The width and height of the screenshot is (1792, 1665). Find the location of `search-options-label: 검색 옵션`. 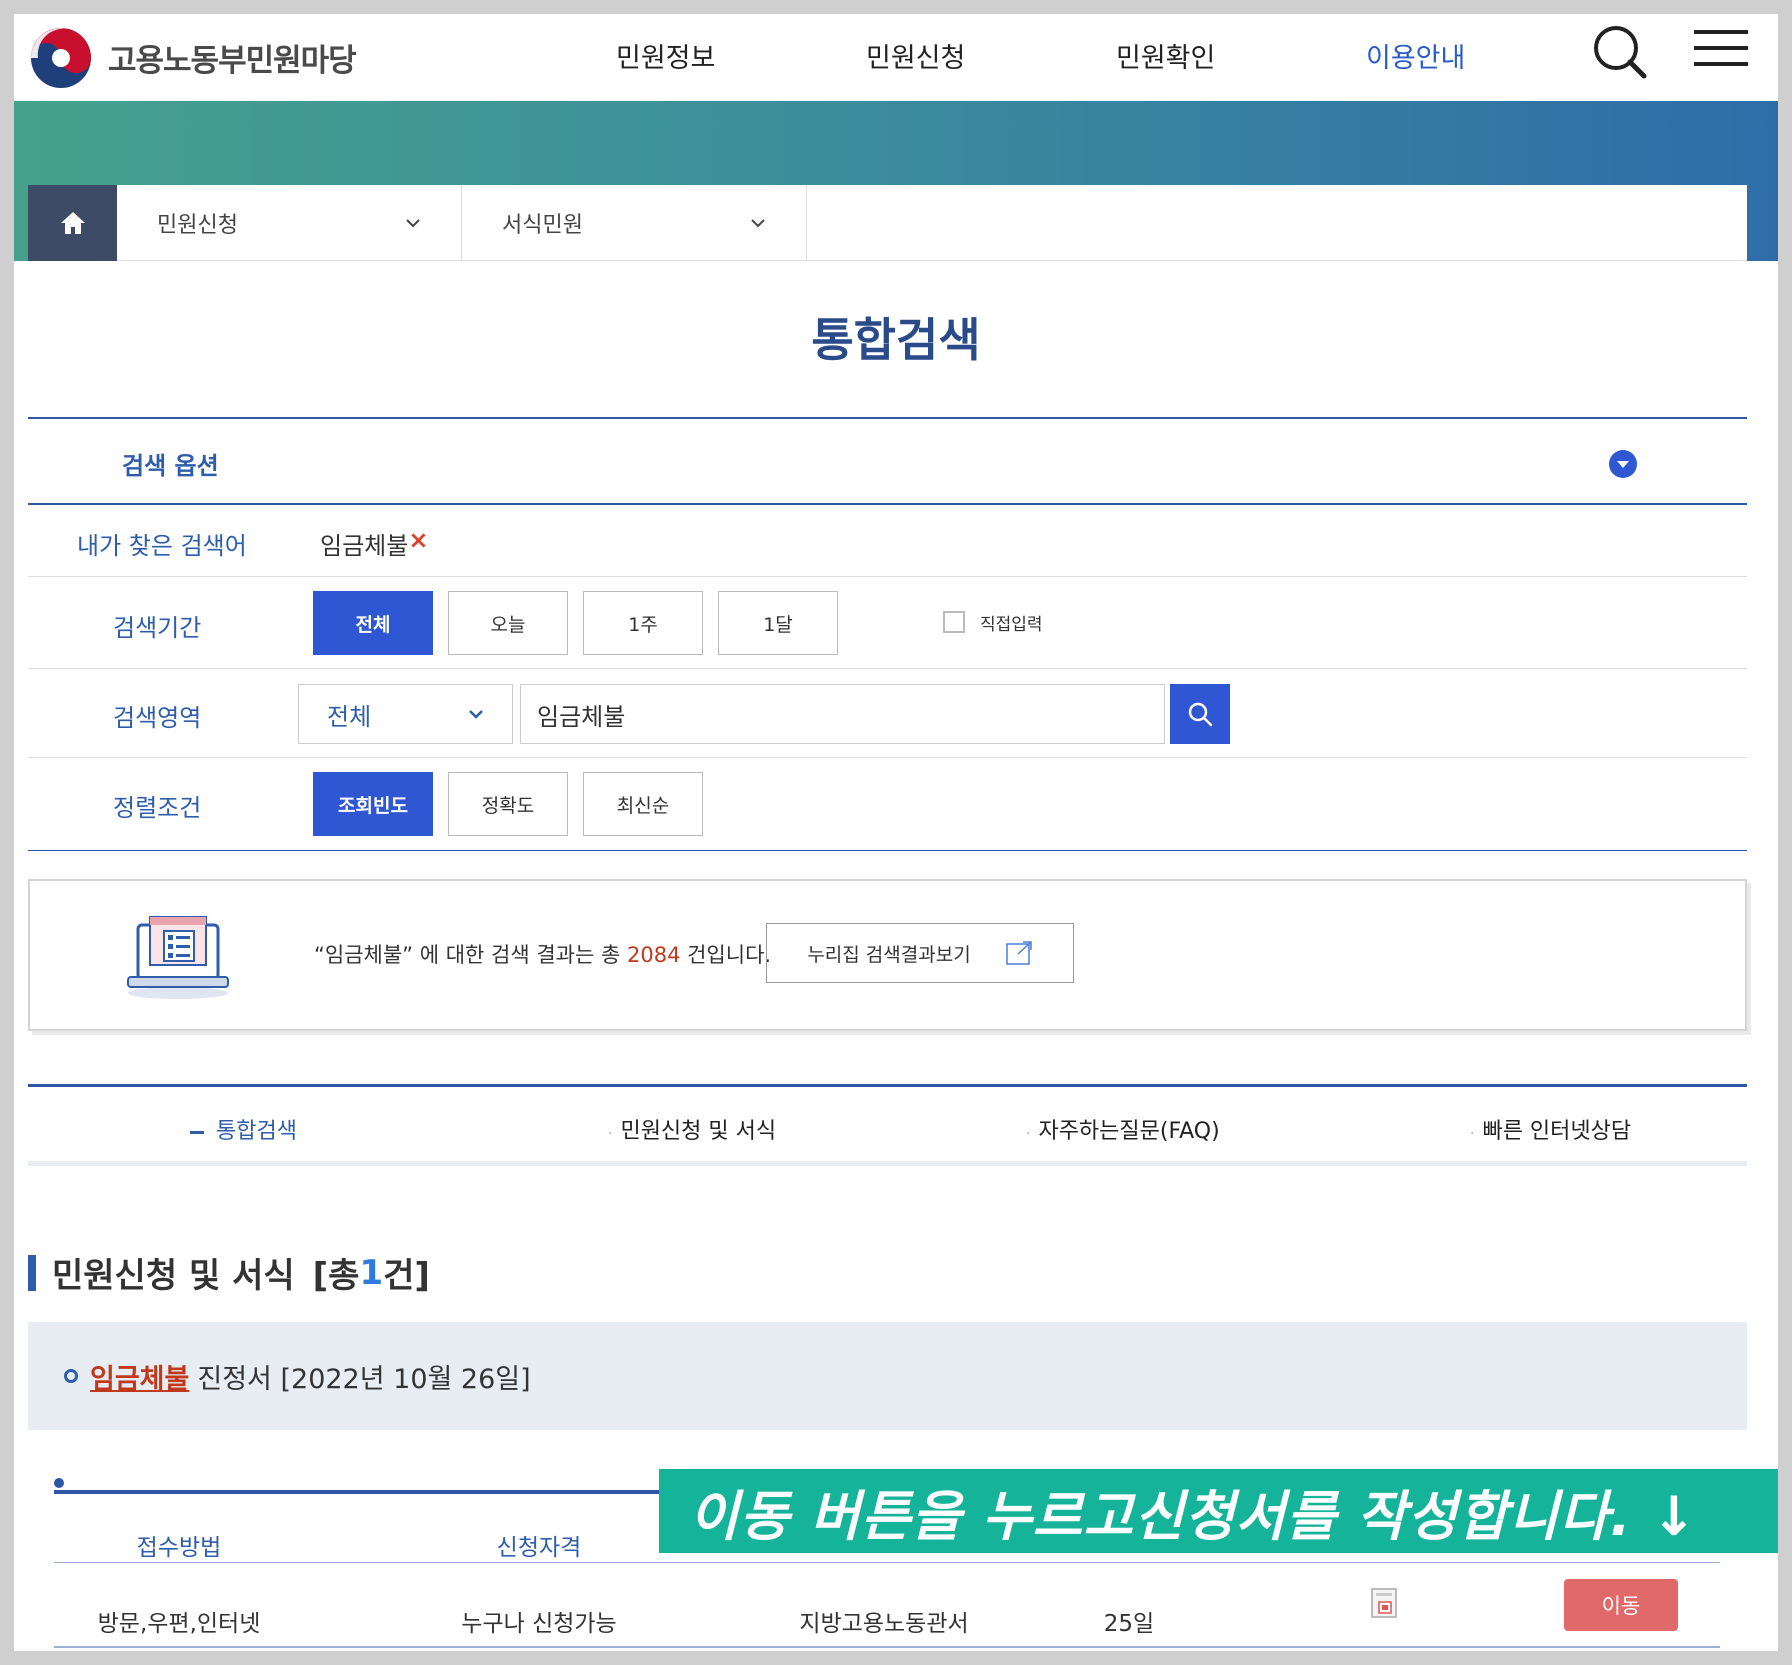

search-options-label: 검색 옵션 is located at coordinates (170, 466).